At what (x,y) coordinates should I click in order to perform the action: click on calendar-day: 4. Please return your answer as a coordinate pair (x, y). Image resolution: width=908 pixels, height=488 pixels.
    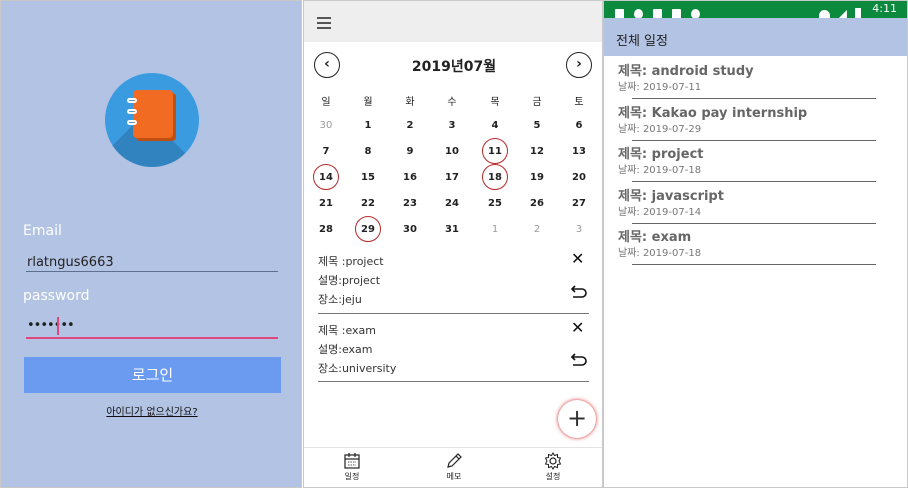
    Looking at the image, I should click on (495, 125).